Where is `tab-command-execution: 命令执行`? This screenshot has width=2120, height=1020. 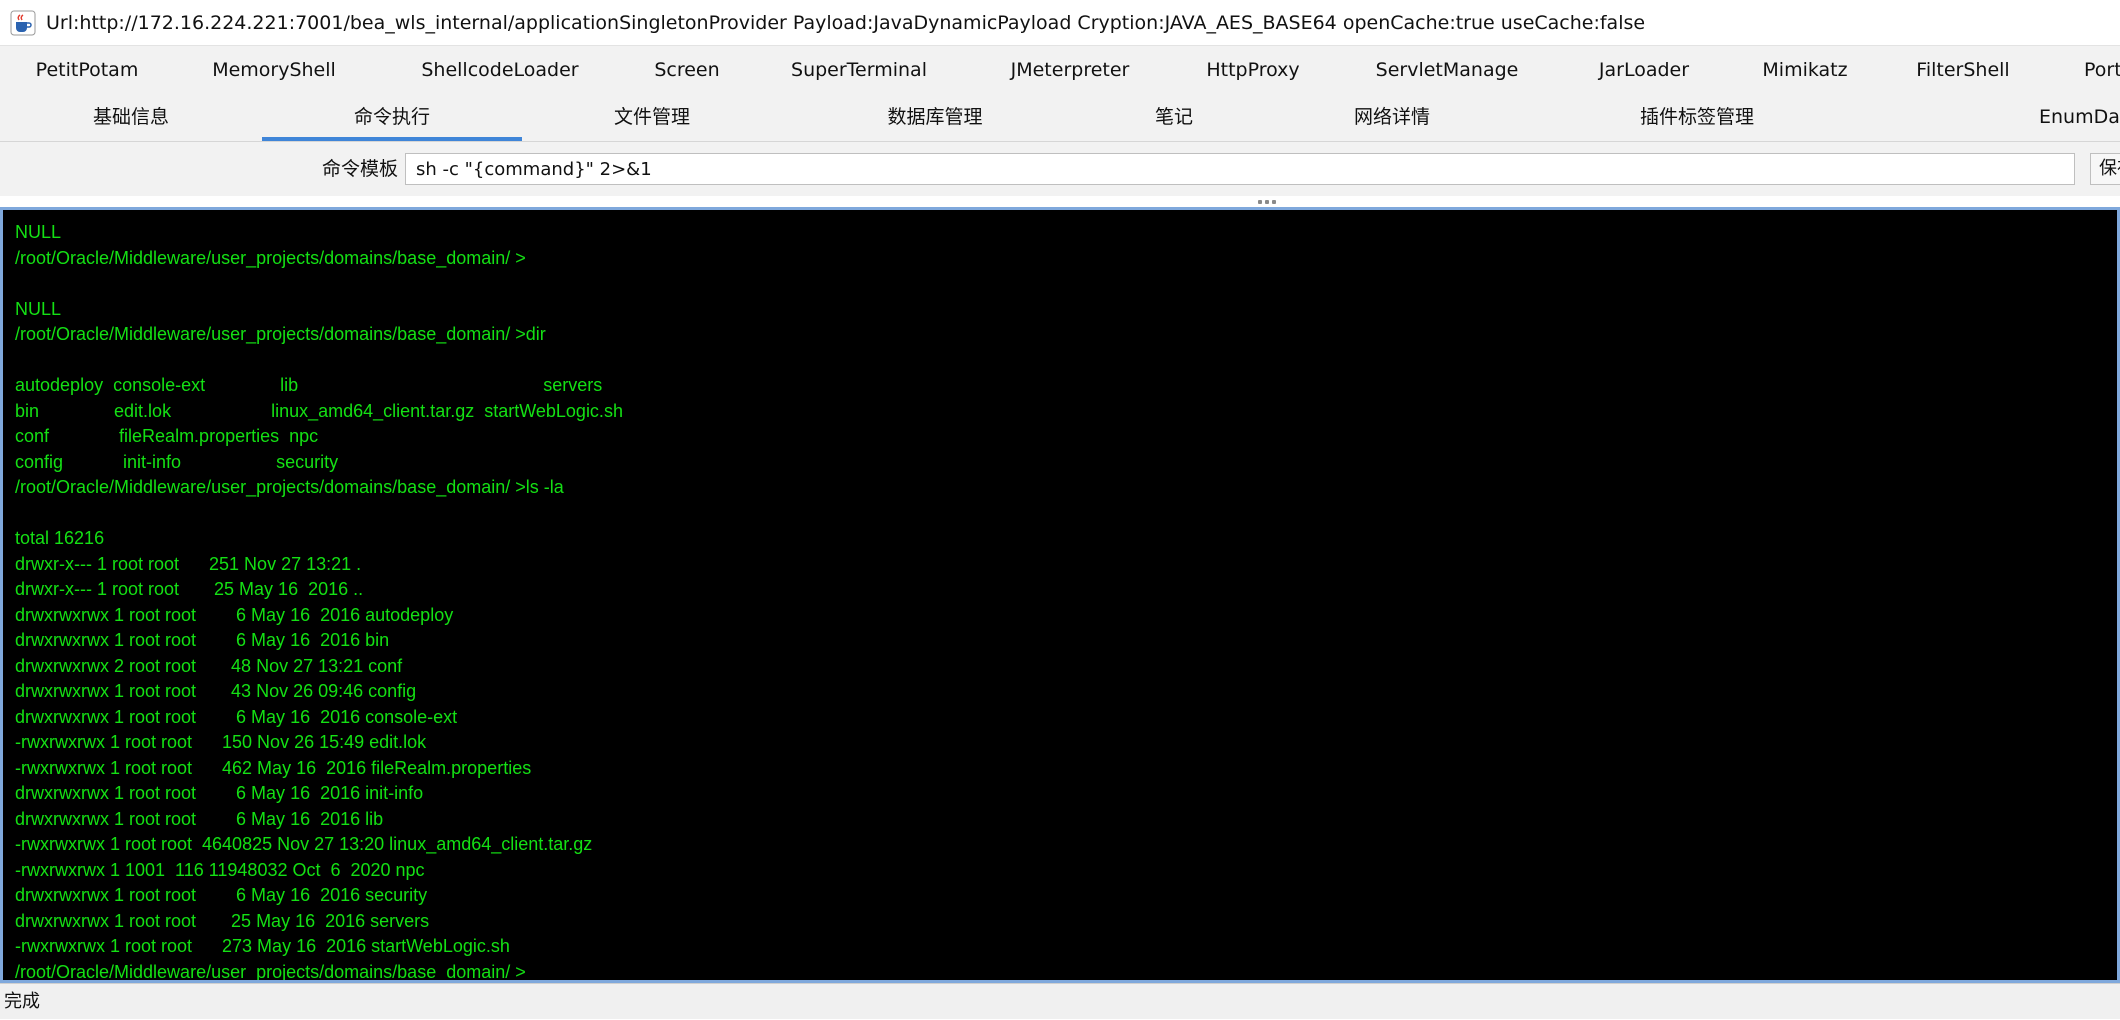
tab-command-execution: 命令执行 is located at coordinates (392, 117).